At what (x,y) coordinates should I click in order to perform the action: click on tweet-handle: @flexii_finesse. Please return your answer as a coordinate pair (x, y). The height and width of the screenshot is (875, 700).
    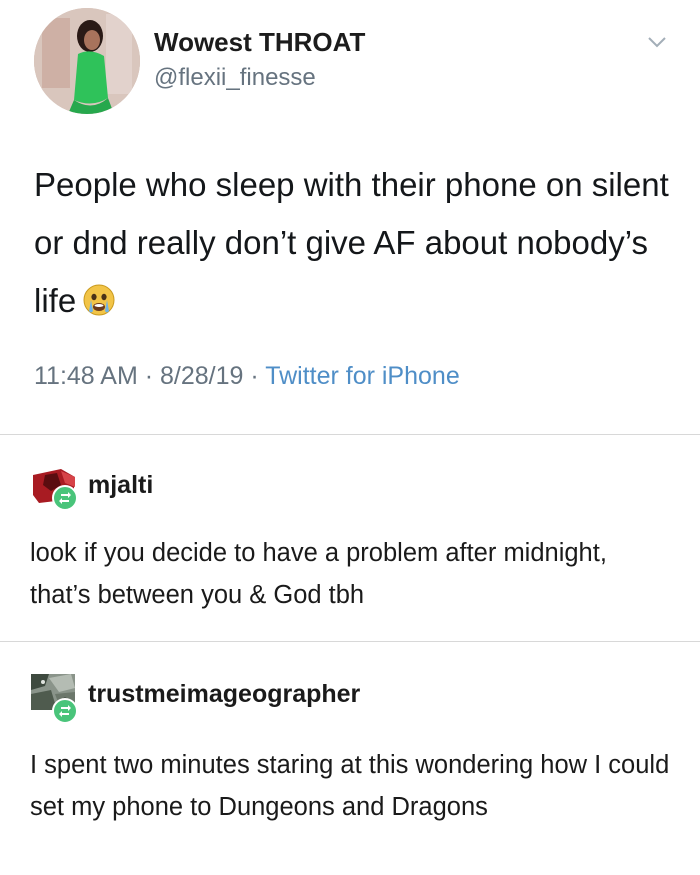
    Looking at the image, I should click on (235, 78).